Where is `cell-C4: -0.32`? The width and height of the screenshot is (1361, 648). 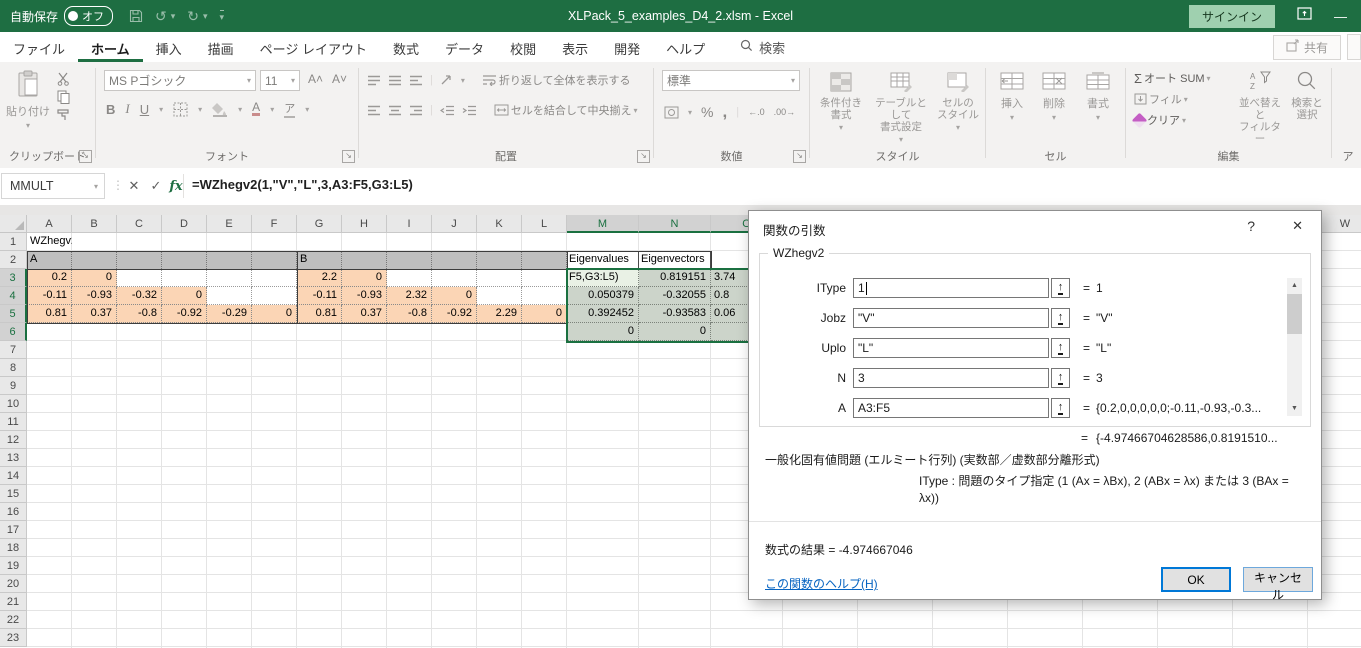
cell-C4: -0.32 is located at coordinates (139, 296).